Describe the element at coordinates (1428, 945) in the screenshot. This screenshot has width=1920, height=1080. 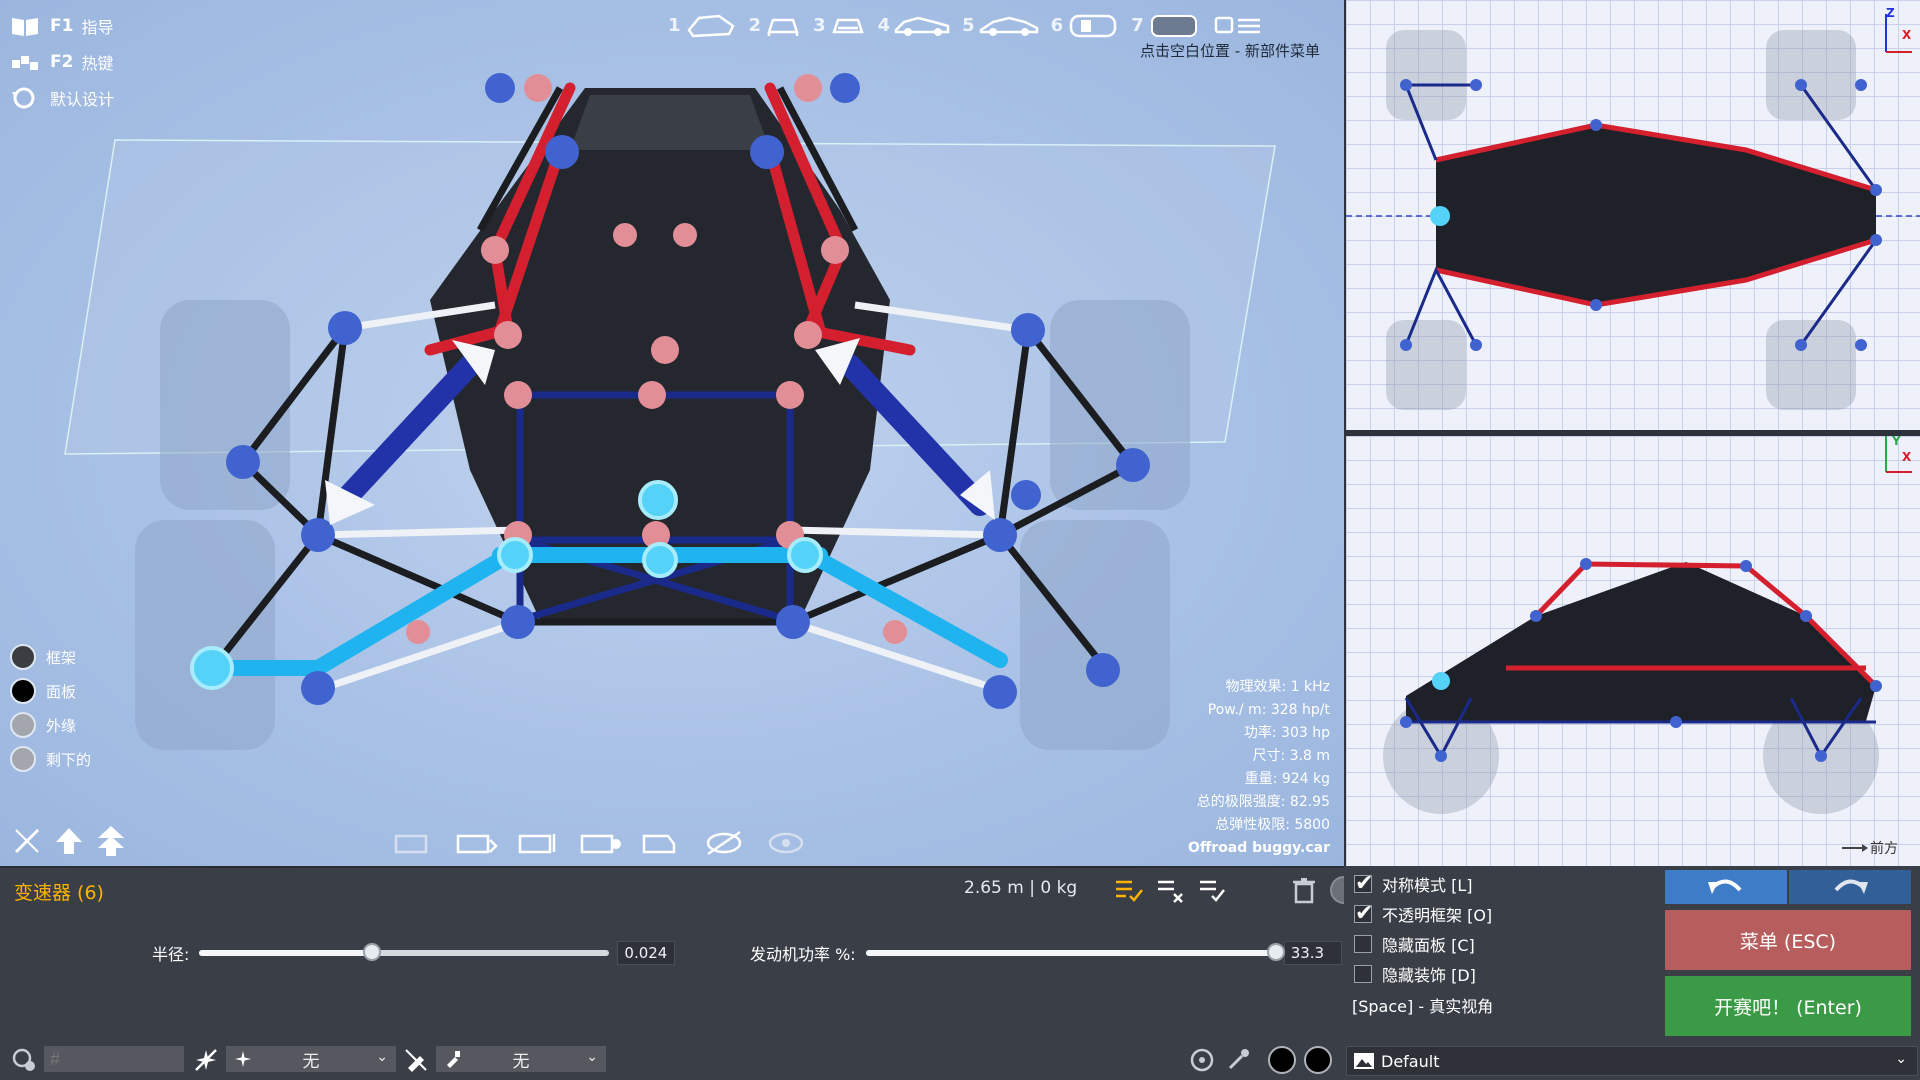
I see `hide-panels-label: 隐藏面板 [C]` at that location.